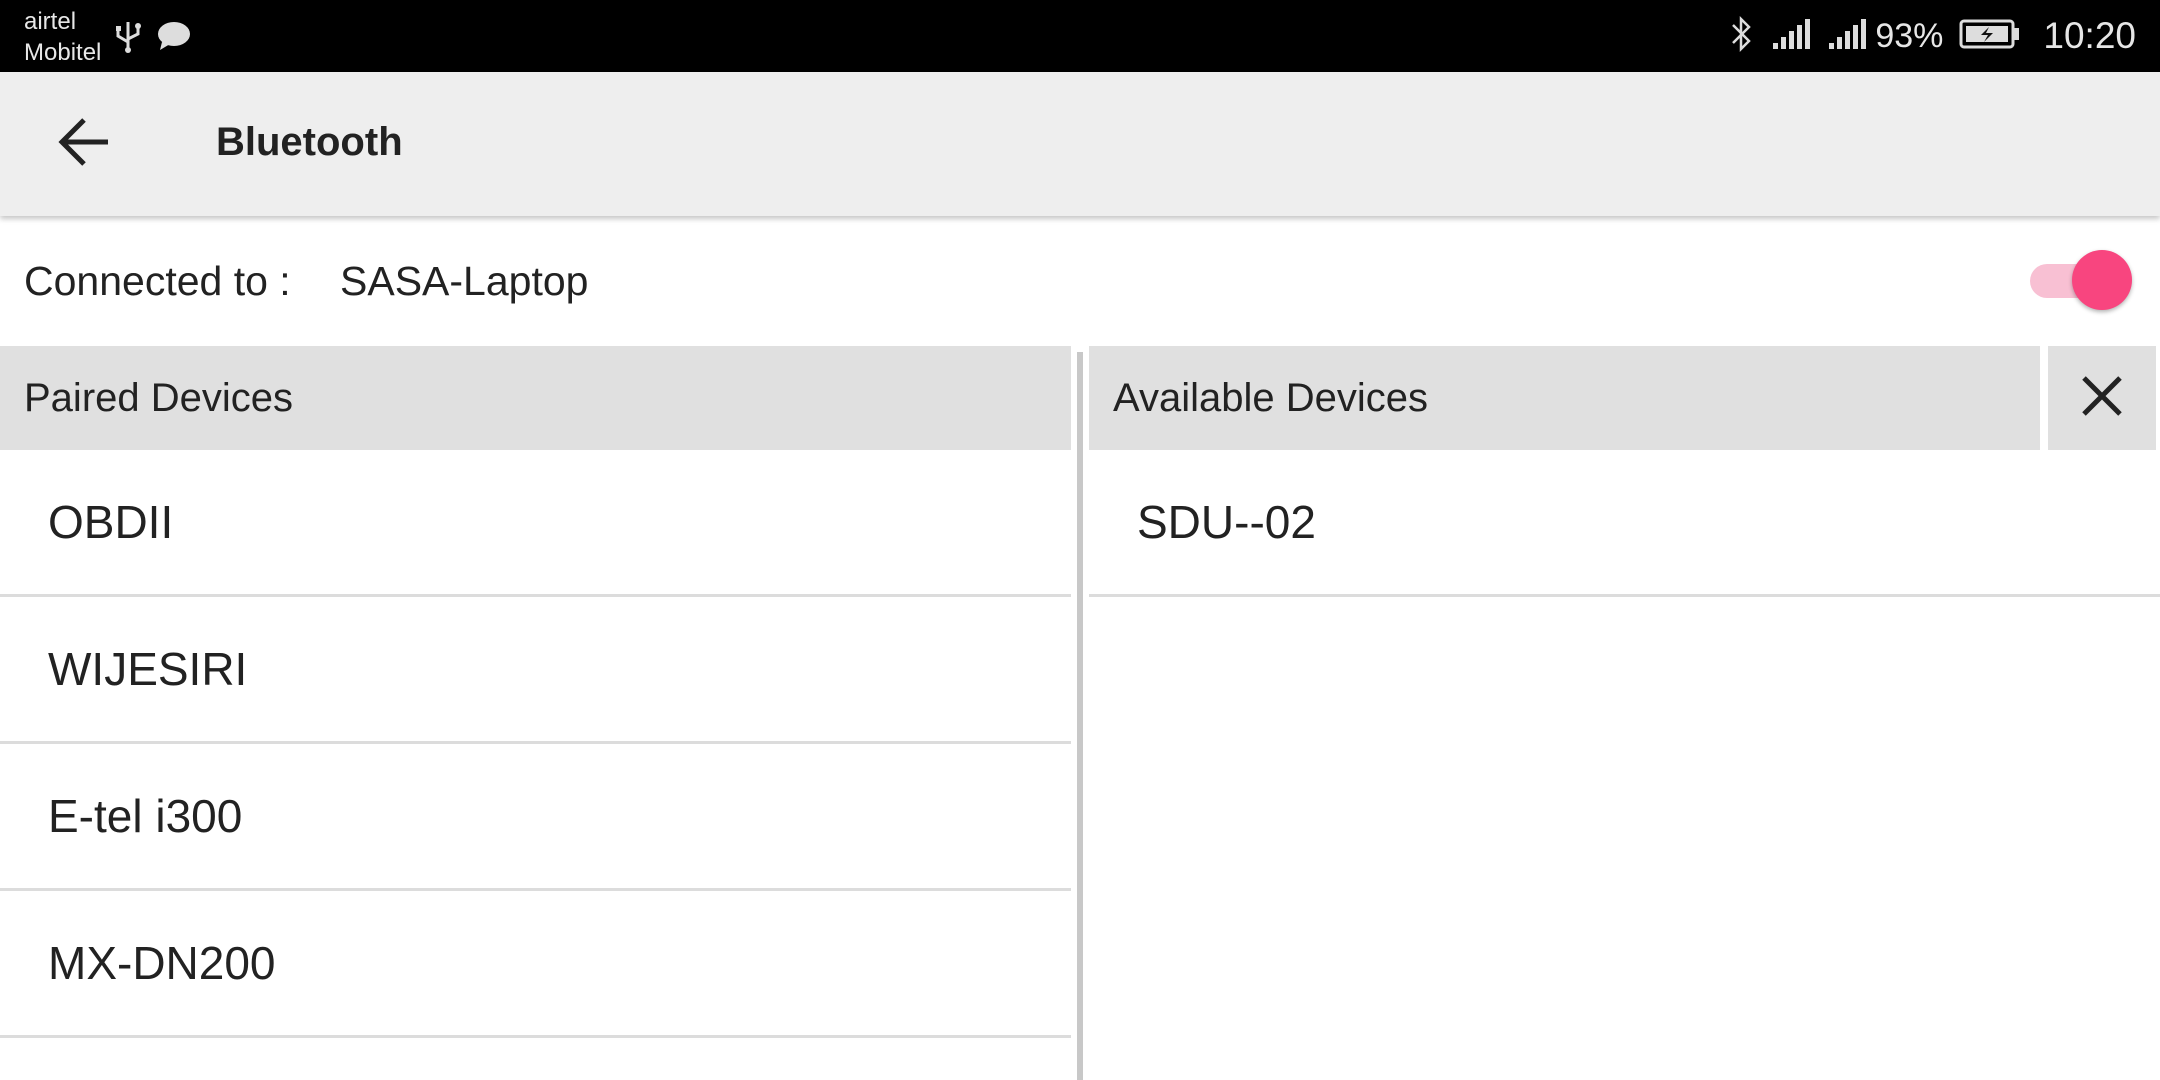 The image size is (2160, 1080). What do you see at coordinates (63, 52) in the screenshot?
I see `carrier-2: Mobitel` at bounding box center [63, 52].